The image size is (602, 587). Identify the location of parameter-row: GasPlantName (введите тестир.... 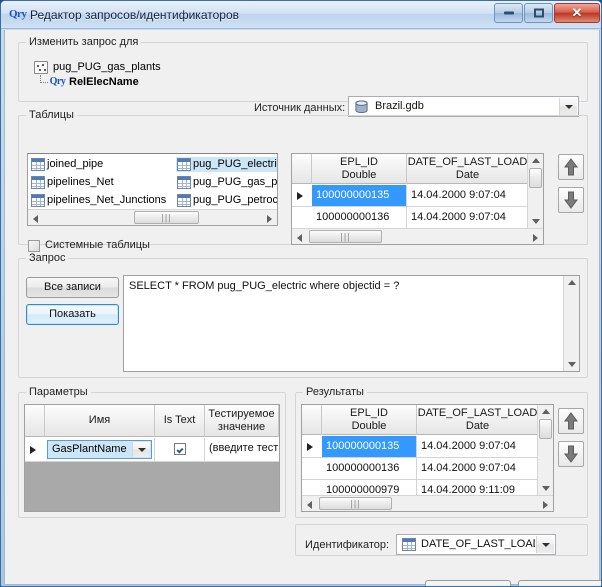
(152, 450).